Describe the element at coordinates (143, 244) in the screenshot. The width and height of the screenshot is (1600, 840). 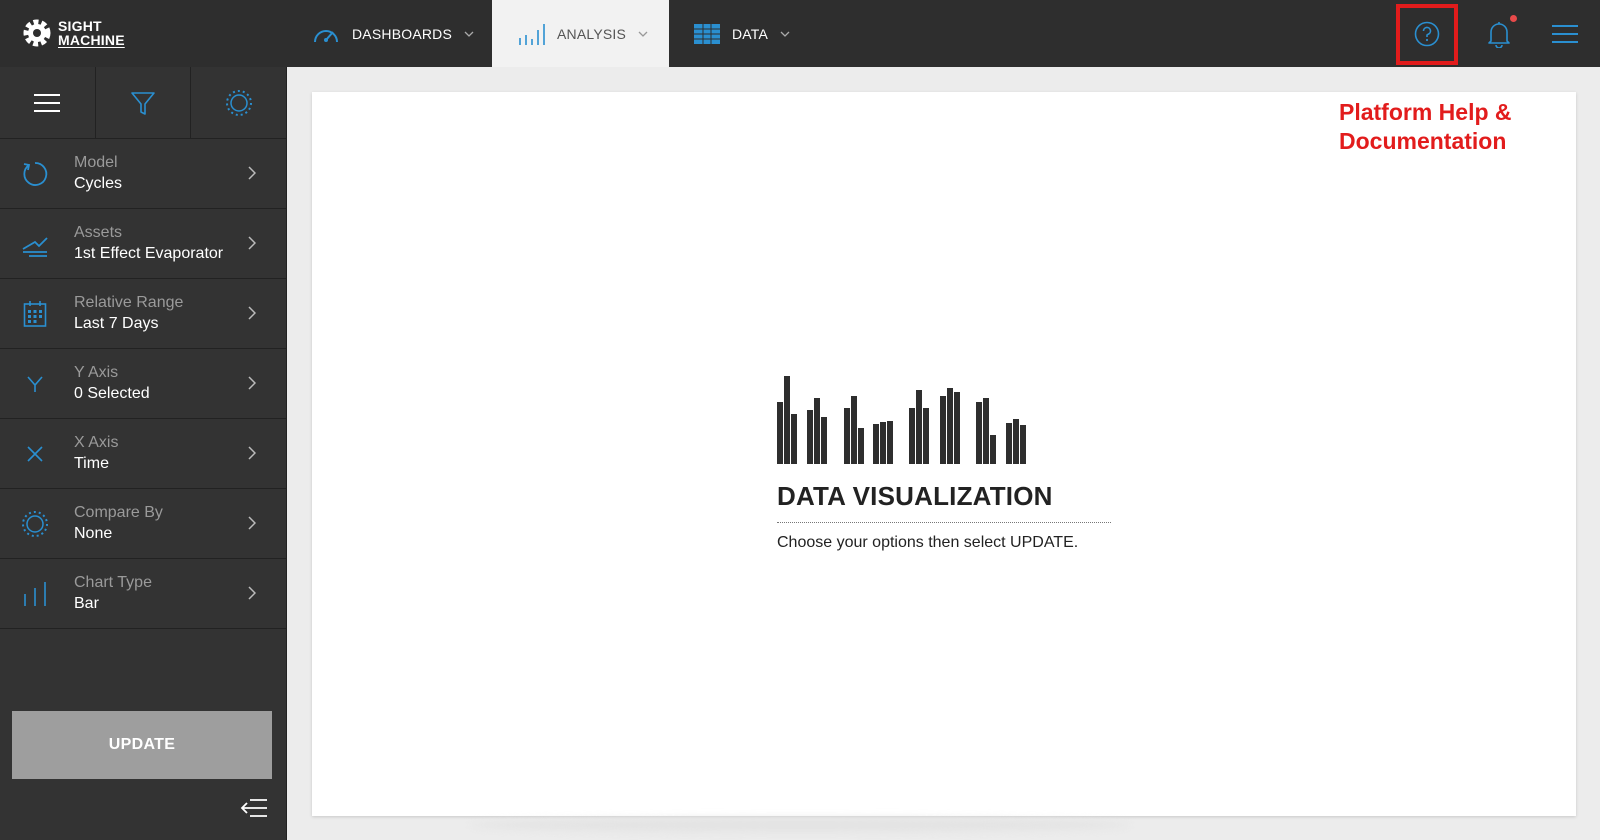
I see `option-assets: Assets 1st Effect Evaporator` at that location.